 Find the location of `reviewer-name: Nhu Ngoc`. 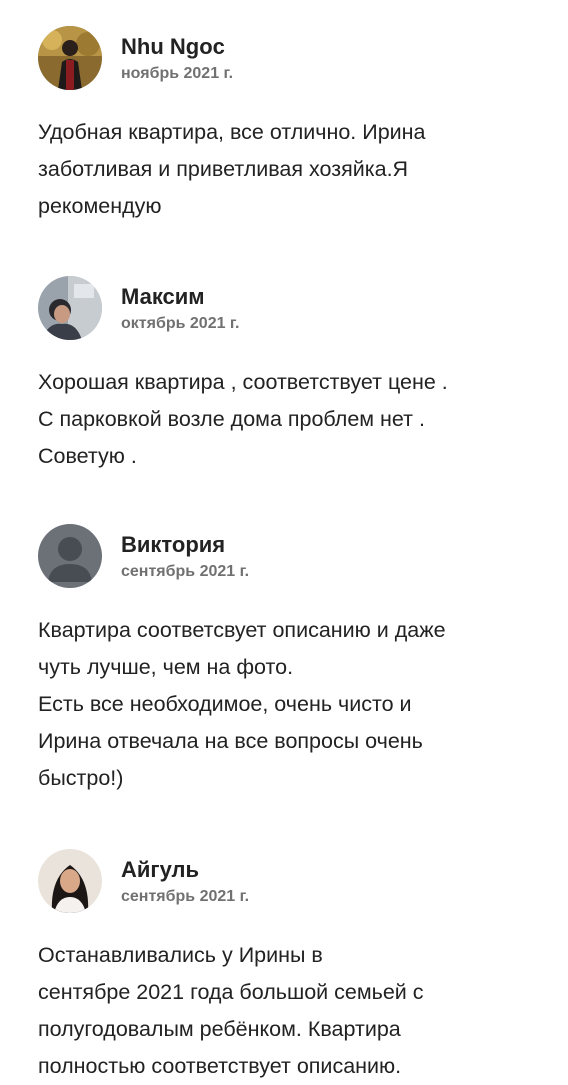

reviewer-name: Nhu Ngoc is located at coordinates (173, 47).